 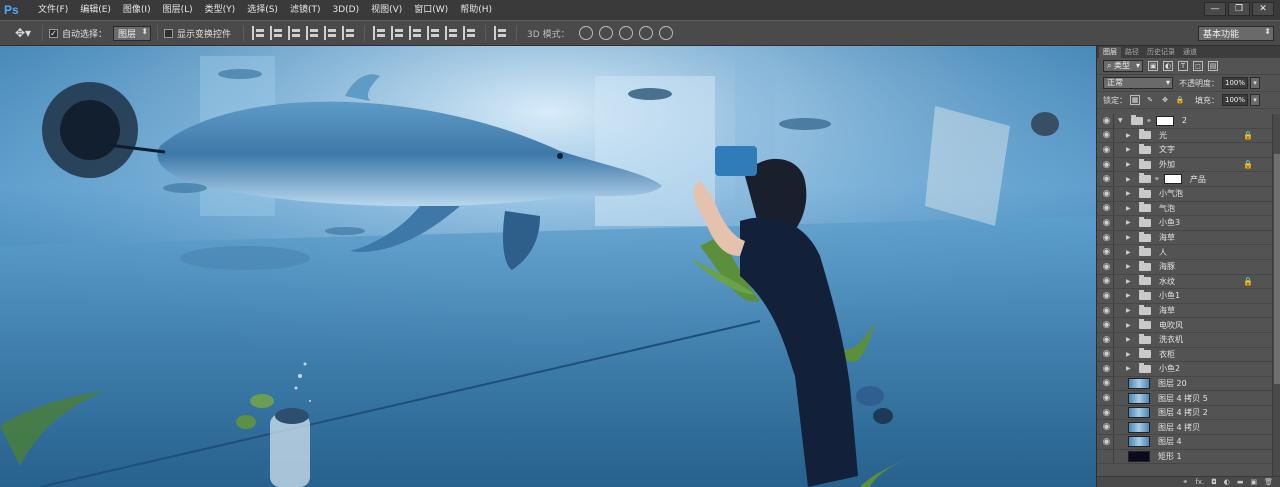 I want to click on layer-row: ◉ 图层 4 拷贝 5, so click(x=1185, y=398).